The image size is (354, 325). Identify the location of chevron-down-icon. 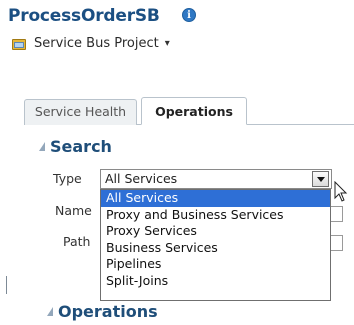
(321, 179).